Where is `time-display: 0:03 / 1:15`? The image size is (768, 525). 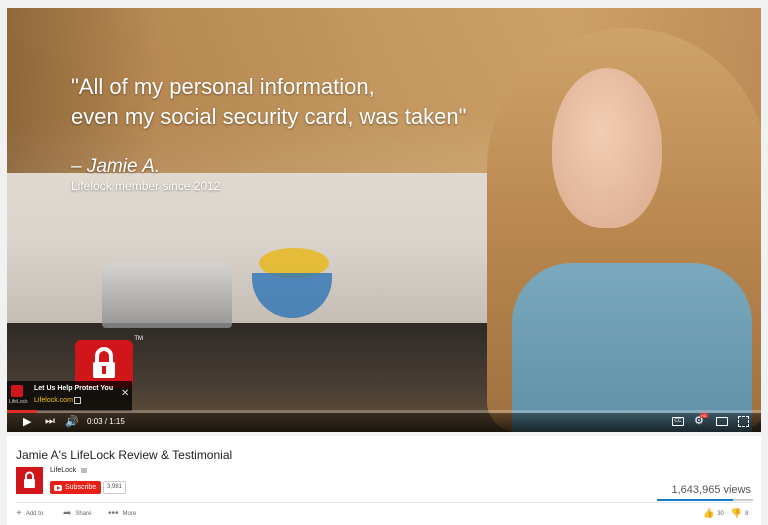 time-display: 0:03 / 1:15 is located at coordinates (106, 421).